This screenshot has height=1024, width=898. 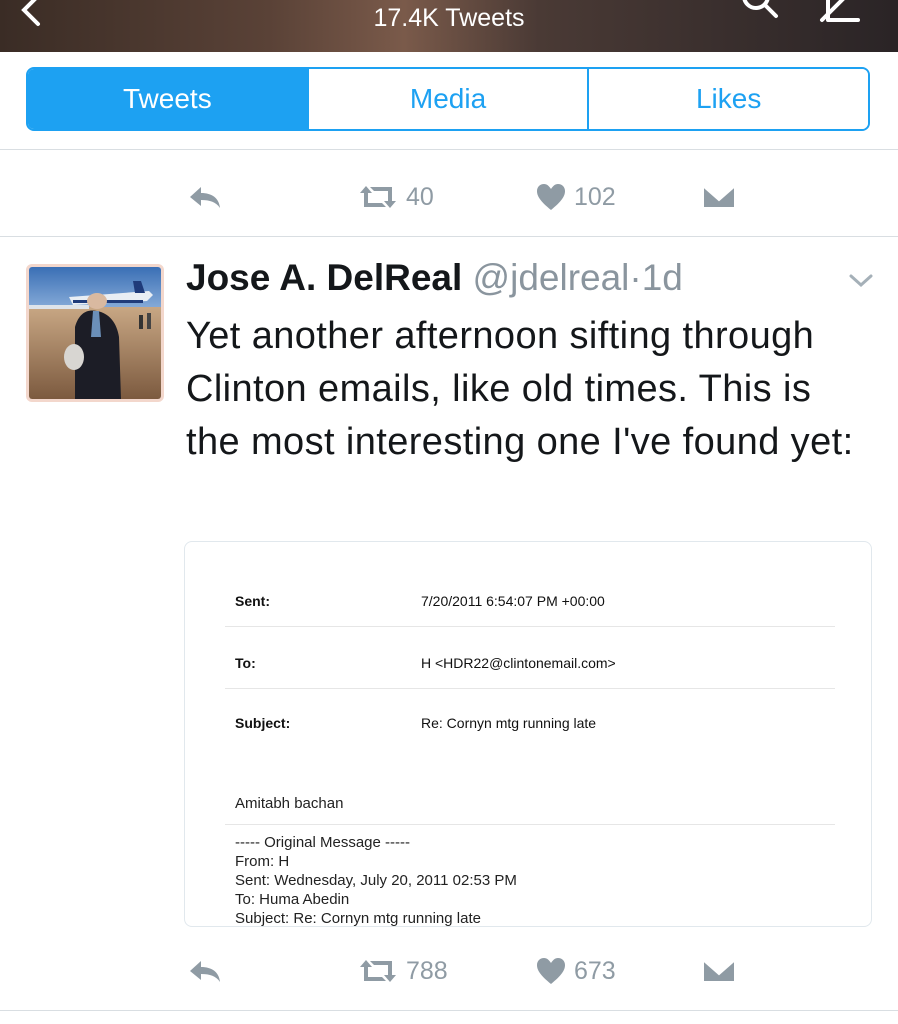 What do you see at coordinates (840, 15) in the screenshot?
I see `compose-tweet-icon` at bounding box center [840, 15].